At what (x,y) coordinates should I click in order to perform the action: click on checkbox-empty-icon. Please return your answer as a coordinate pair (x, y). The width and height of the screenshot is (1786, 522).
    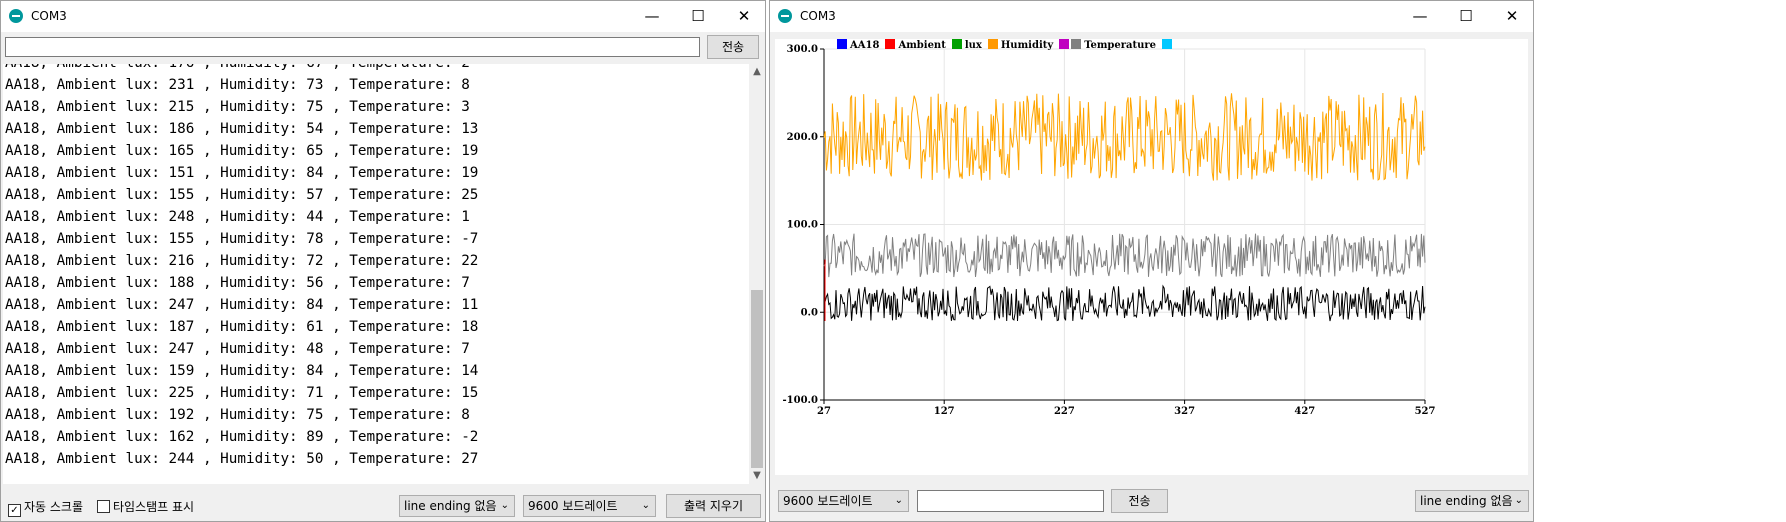
    Looking at the image, I should click on (103, 506).